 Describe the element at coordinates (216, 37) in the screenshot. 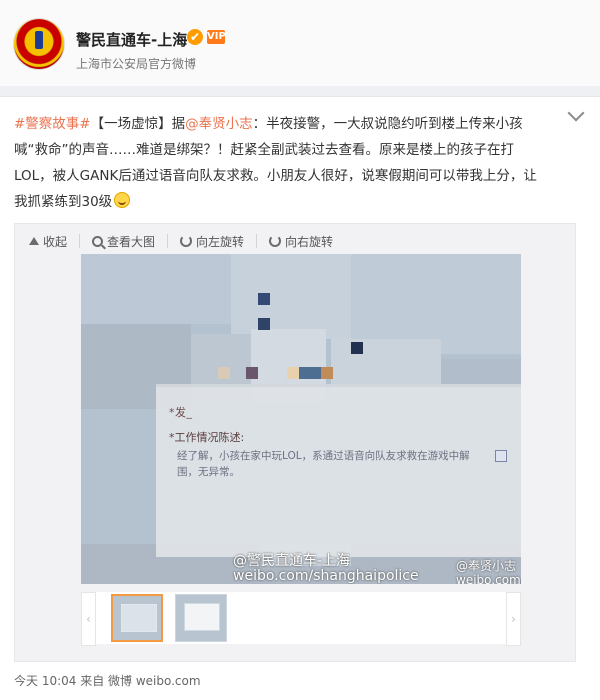

I see `vip-icon: VIP` at that location.